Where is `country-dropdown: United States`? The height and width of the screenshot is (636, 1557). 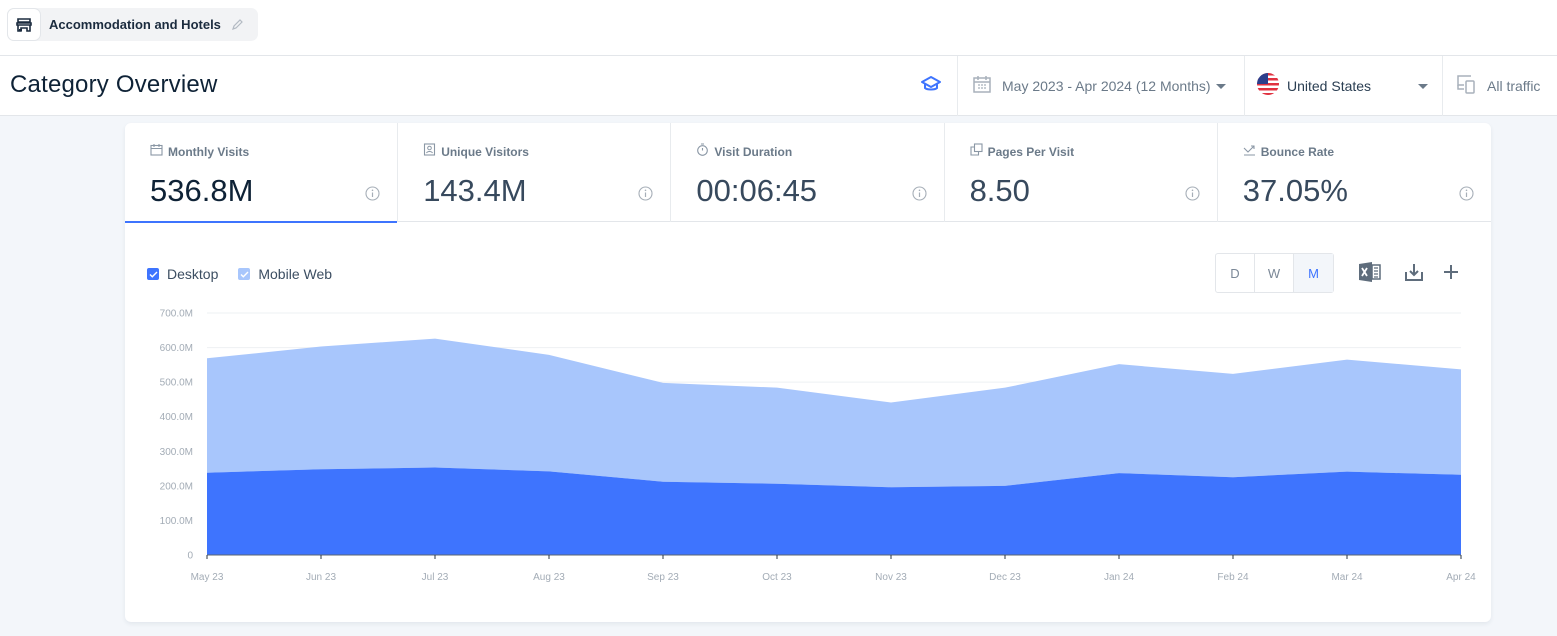
country-dropdown: United States is located at coordinates (1343, 86).